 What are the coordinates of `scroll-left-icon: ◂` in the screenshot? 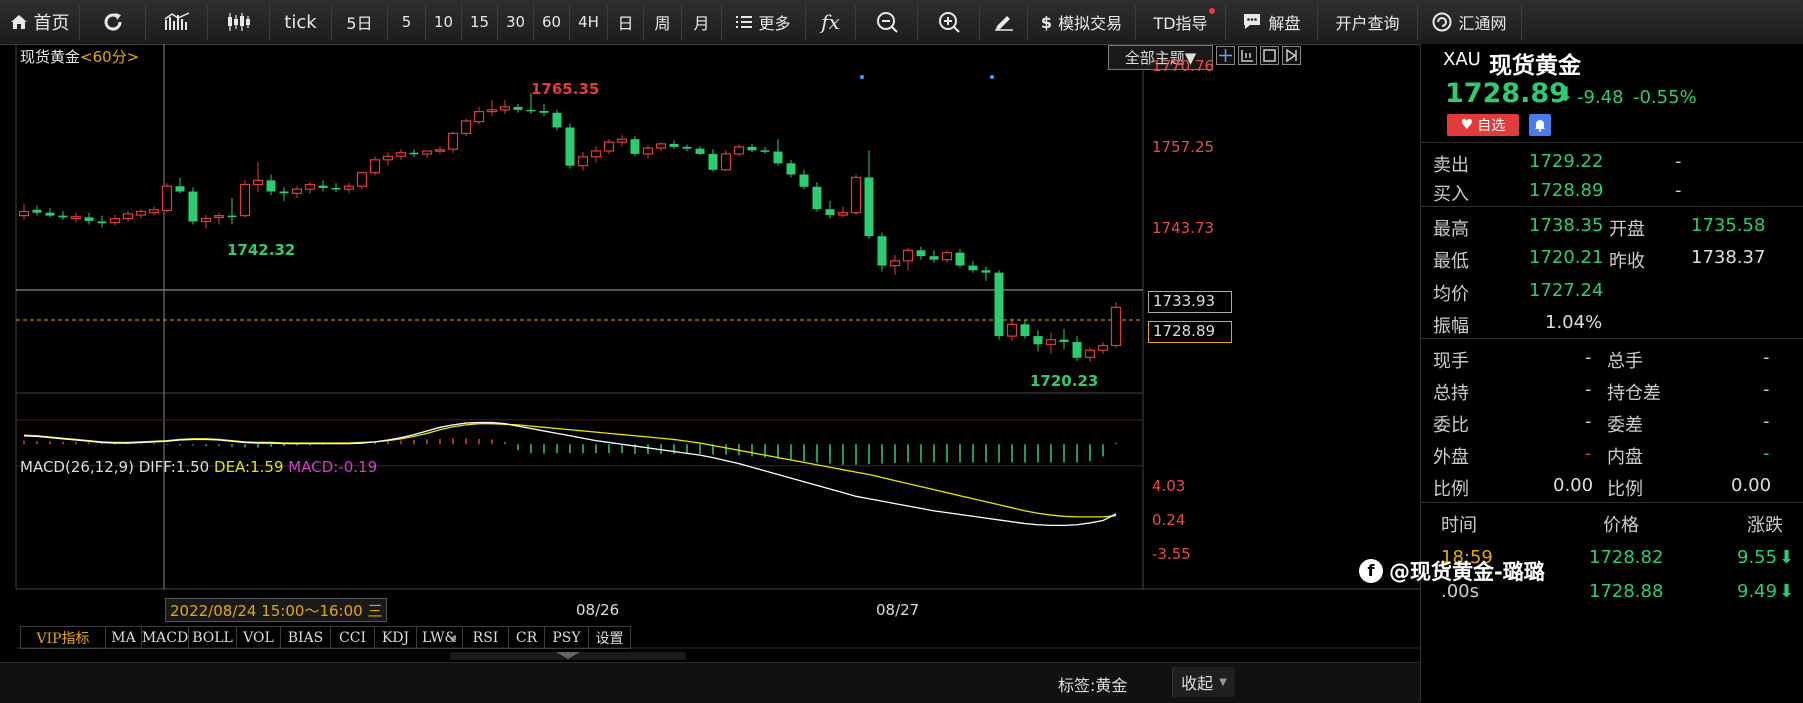 It's located at (456, 638).